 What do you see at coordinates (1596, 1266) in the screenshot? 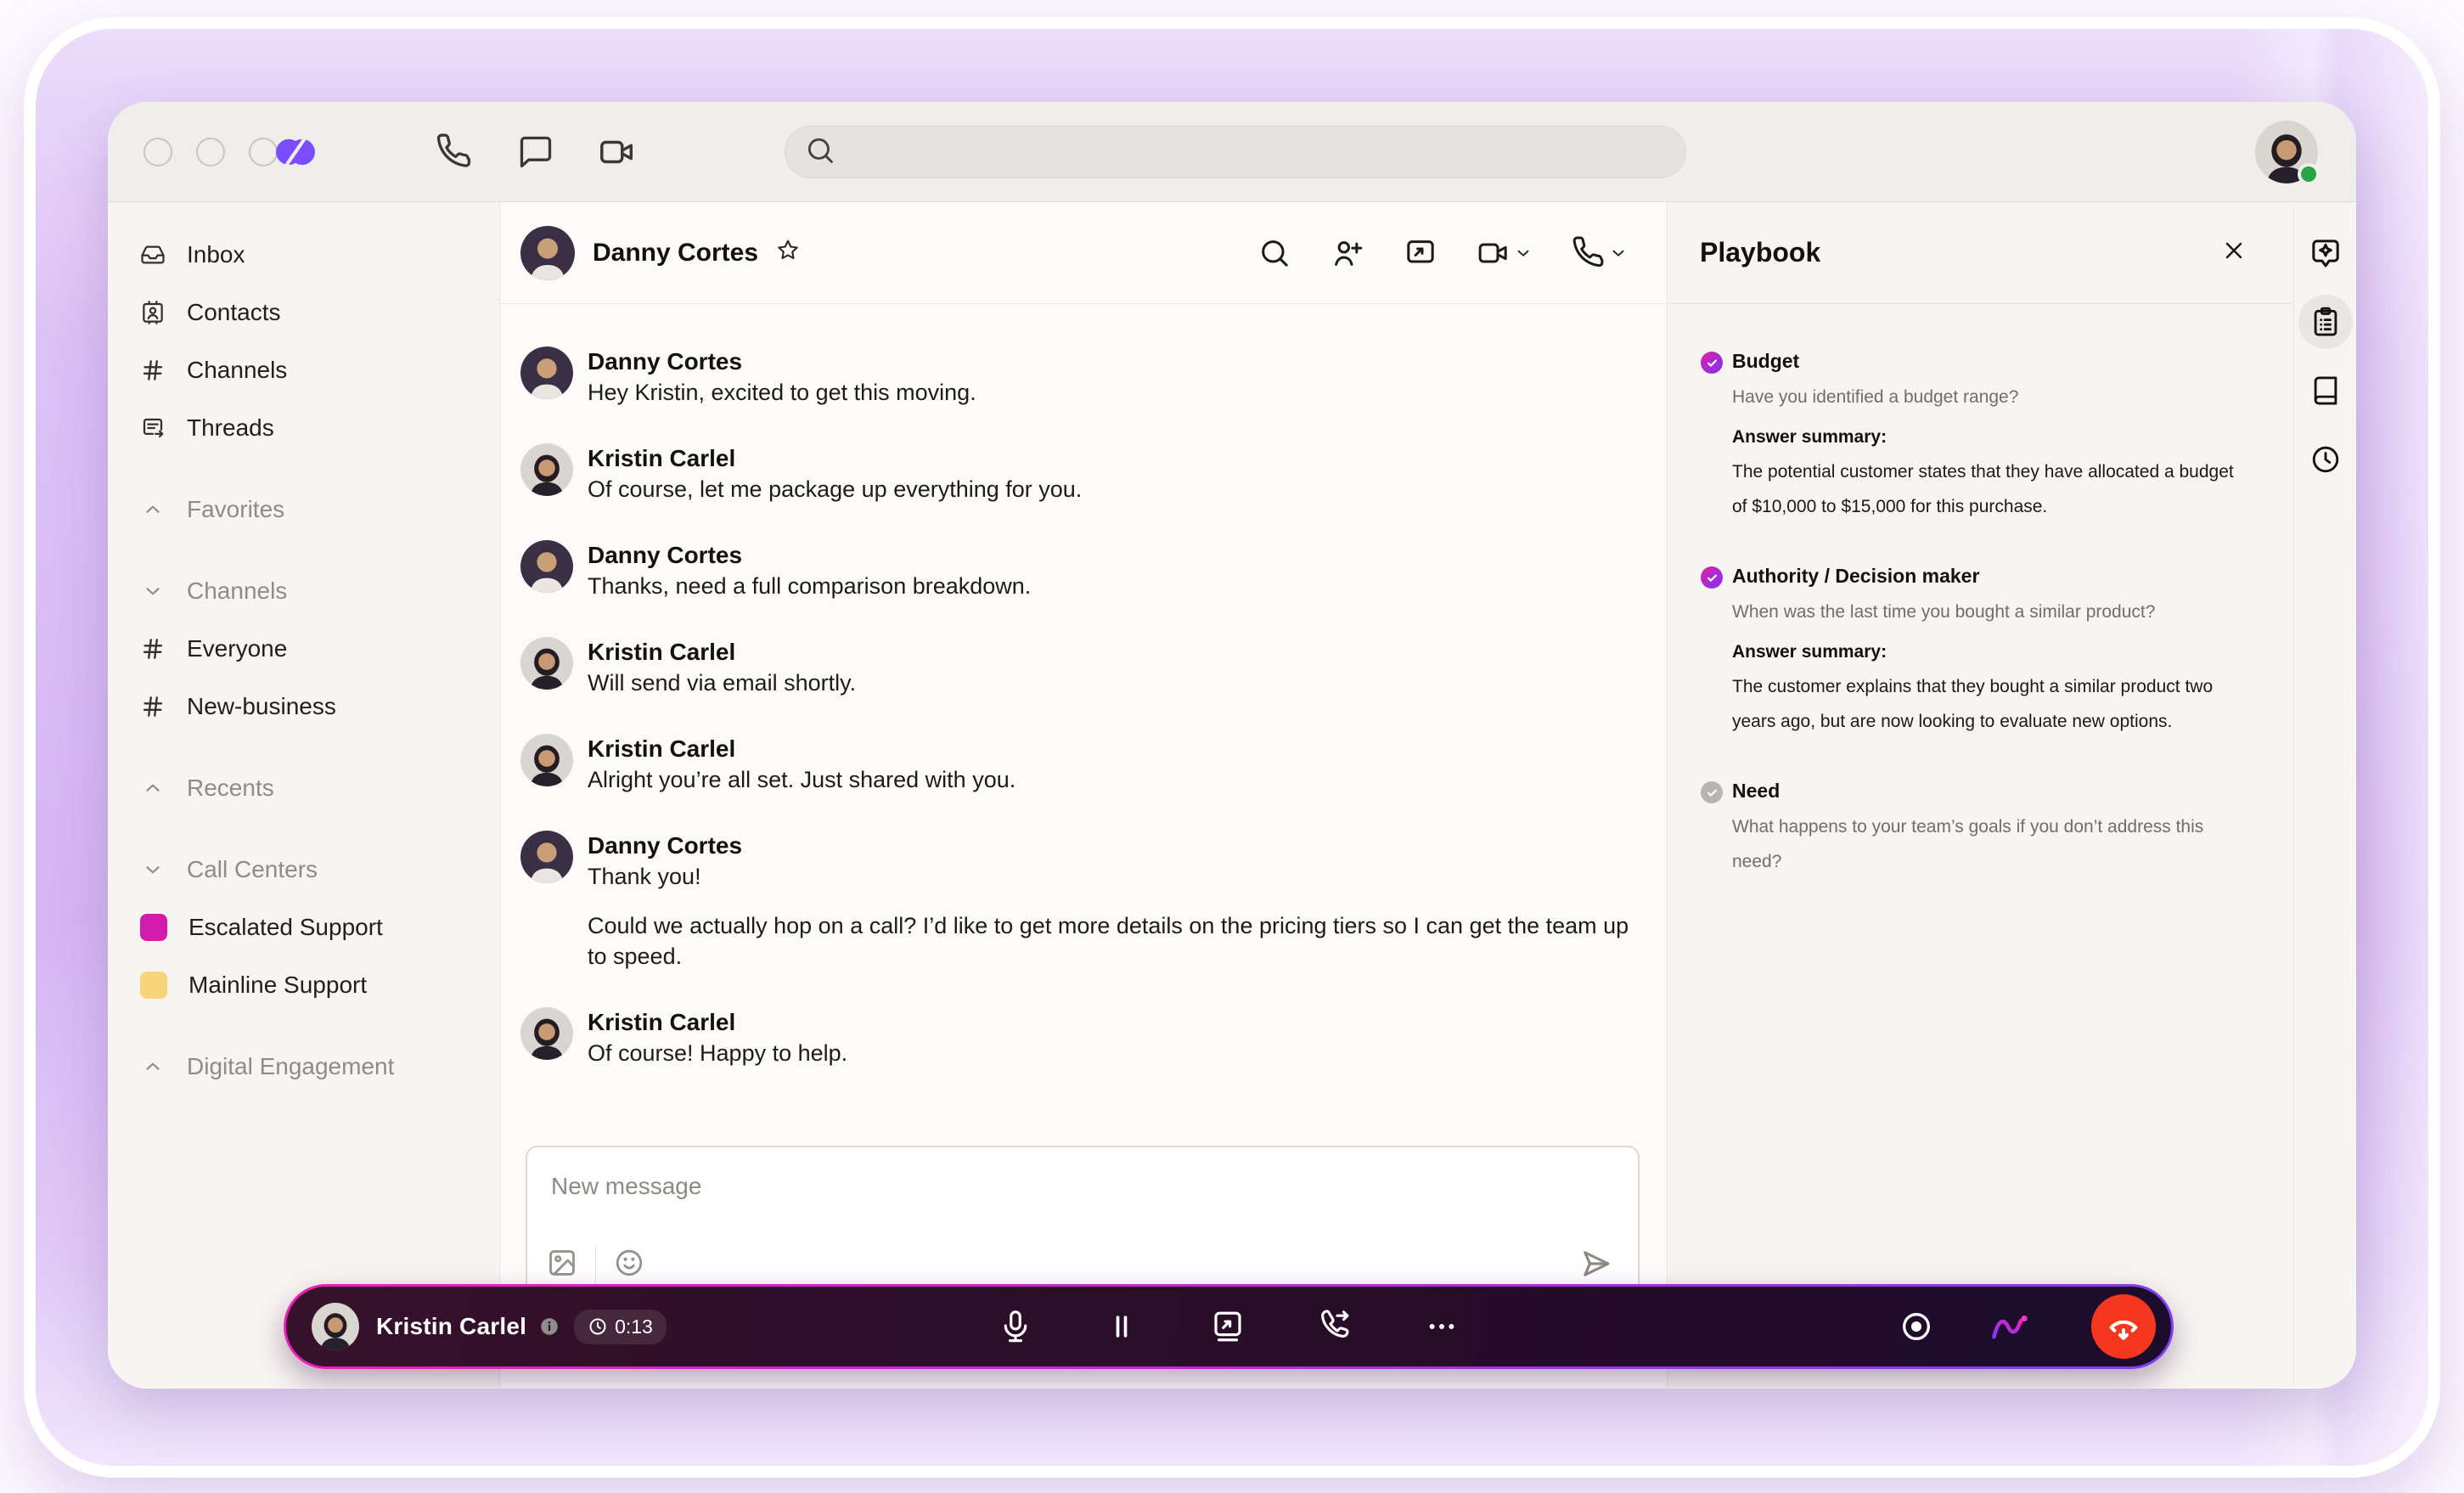
I see `send-message-icon` at bounding box center [1596, 1266].